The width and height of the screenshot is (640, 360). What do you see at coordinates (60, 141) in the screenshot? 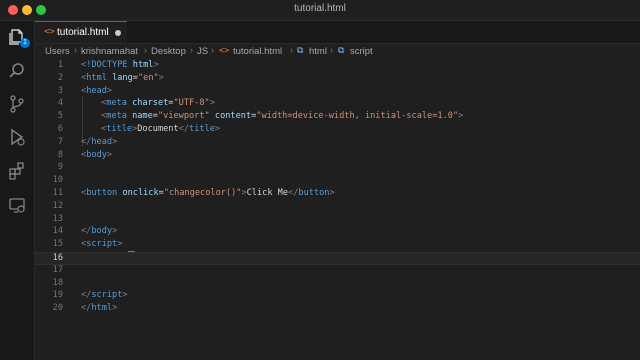
I see `line-number: 7` at bounding box center [60, 141].